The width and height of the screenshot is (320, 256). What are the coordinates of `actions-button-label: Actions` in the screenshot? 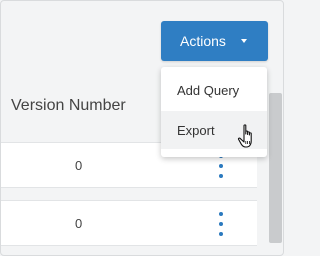 It's located at (203, 41).